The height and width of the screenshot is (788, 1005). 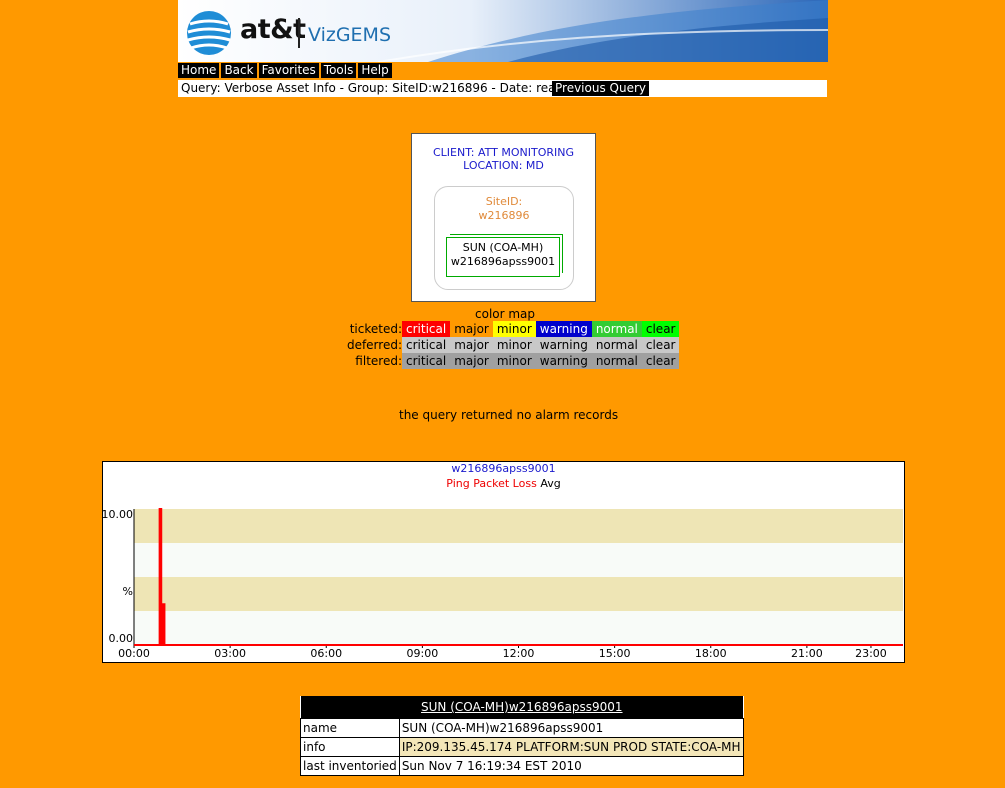 What do you see at coordinates (350, 728) in the screenshot?
I see `row-label-name: name` at bounding box center [350, 728].